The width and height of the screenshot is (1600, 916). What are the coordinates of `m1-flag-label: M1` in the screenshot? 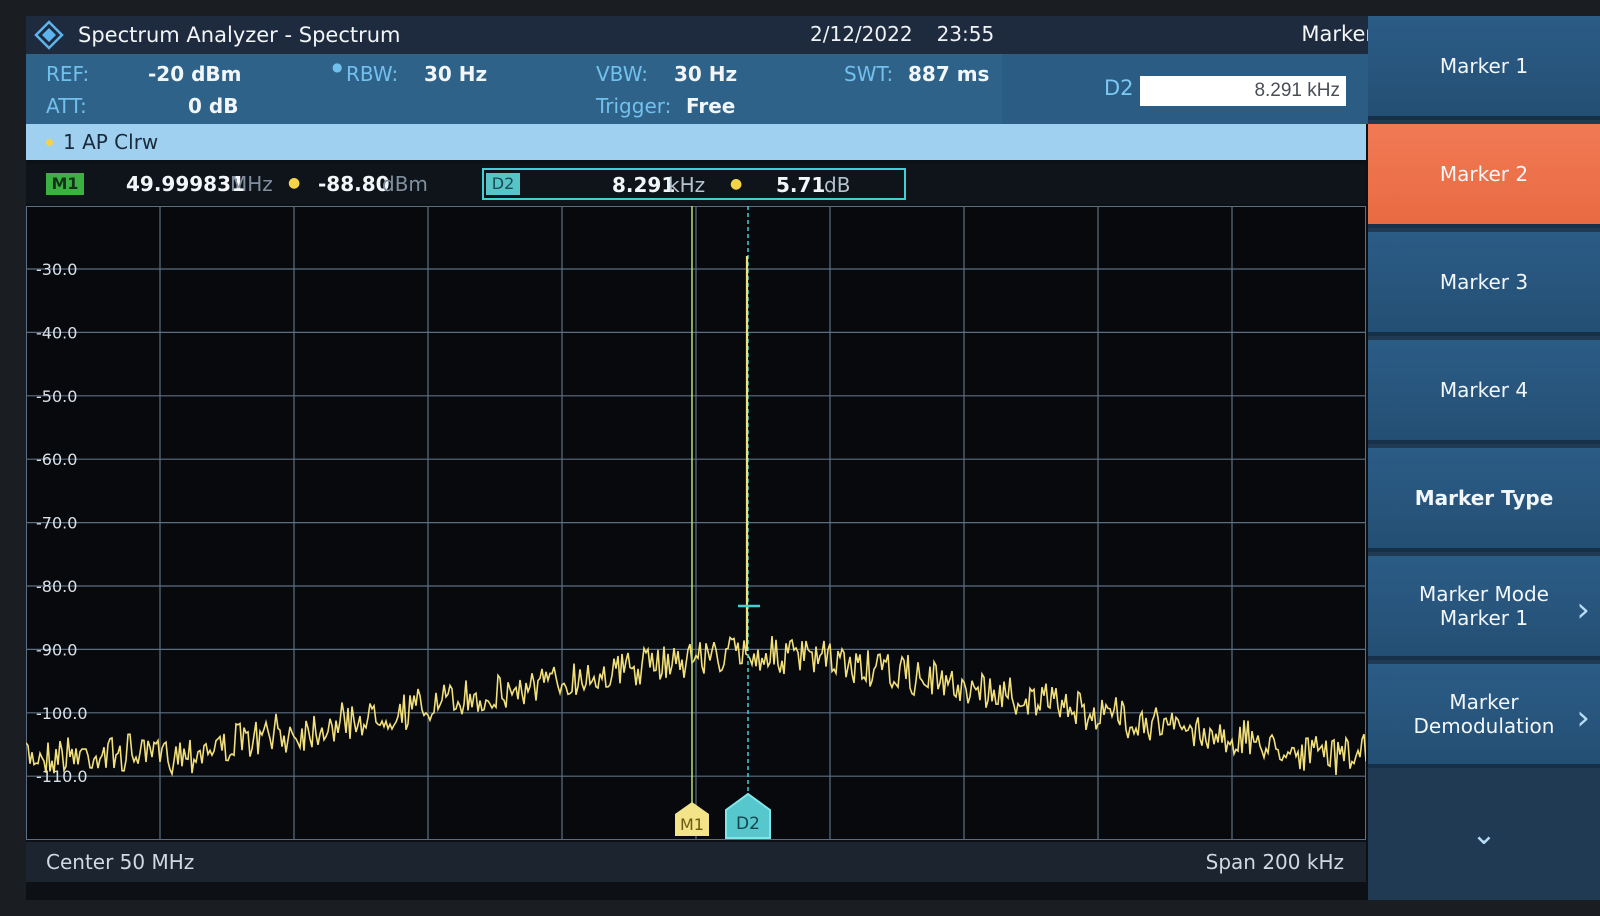 It's located at (692, 824).